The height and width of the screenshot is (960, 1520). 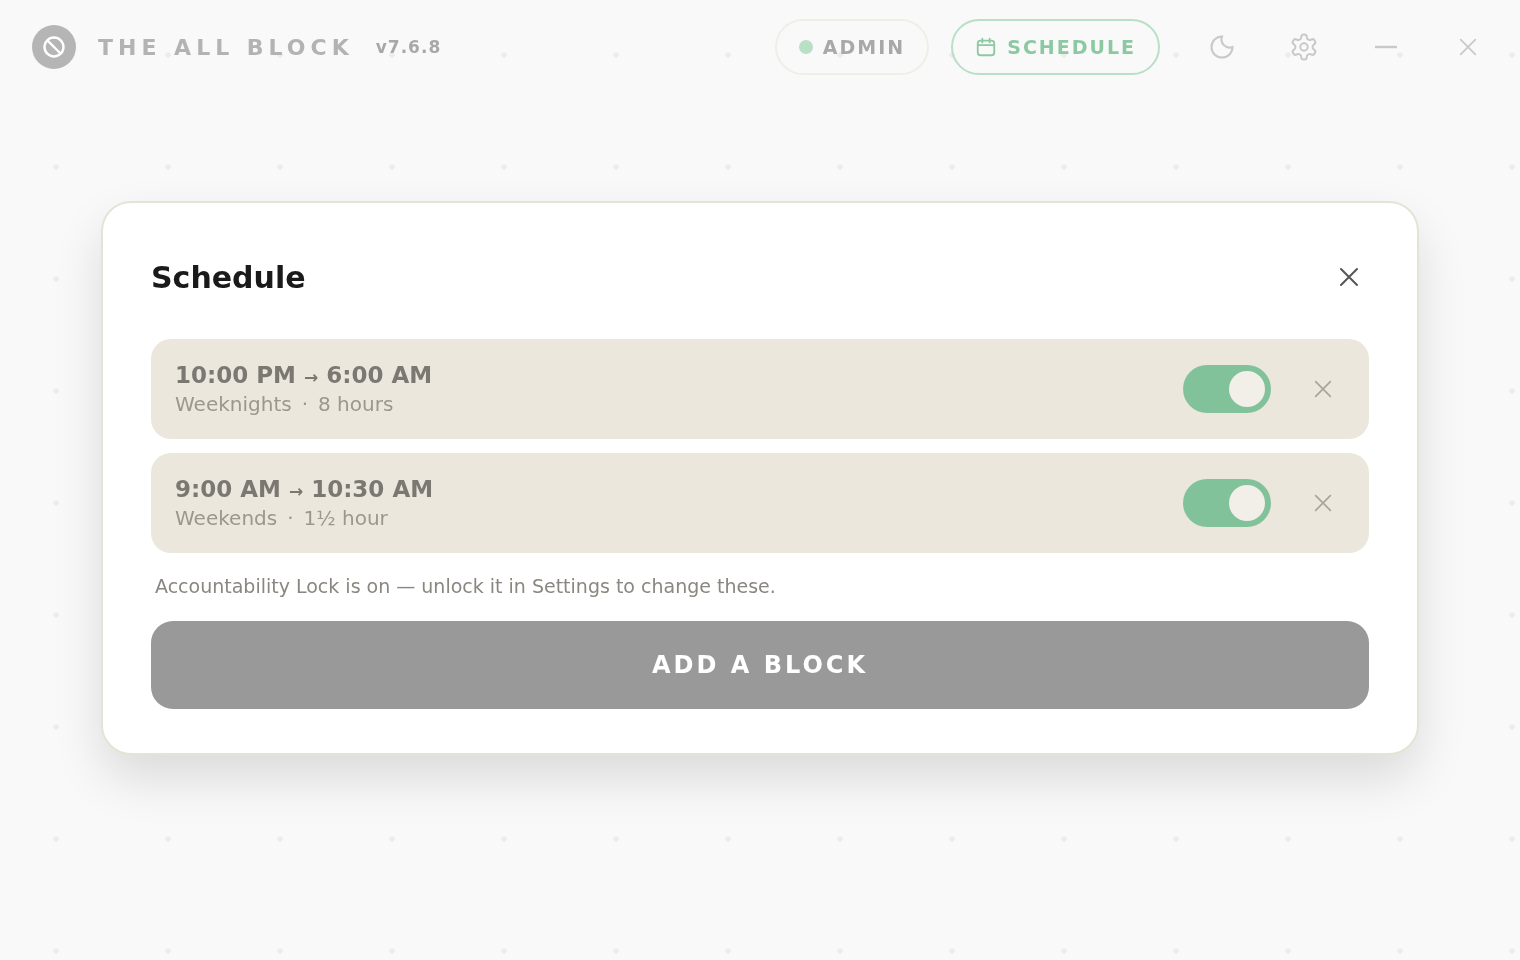 I want to click on add-block-button: ADD A BLOCK, so click(x=760, y=665).